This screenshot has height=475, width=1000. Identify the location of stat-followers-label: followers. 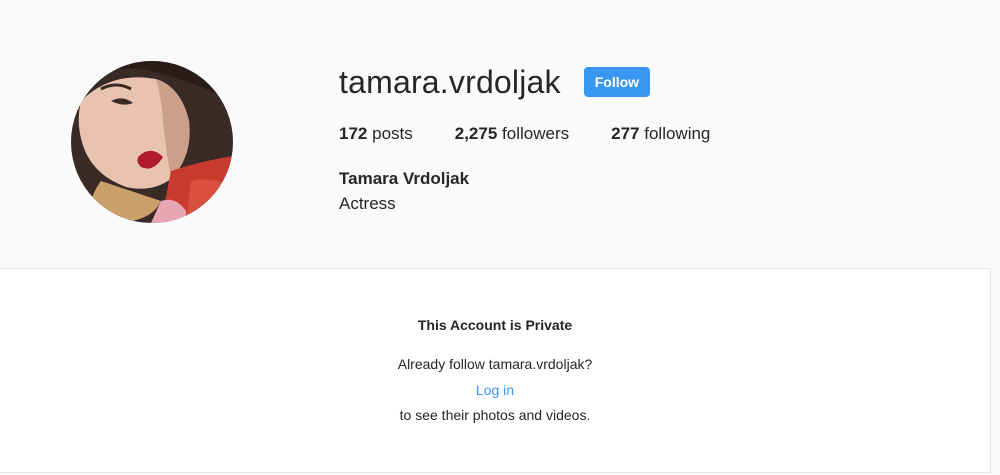
(536, 133).